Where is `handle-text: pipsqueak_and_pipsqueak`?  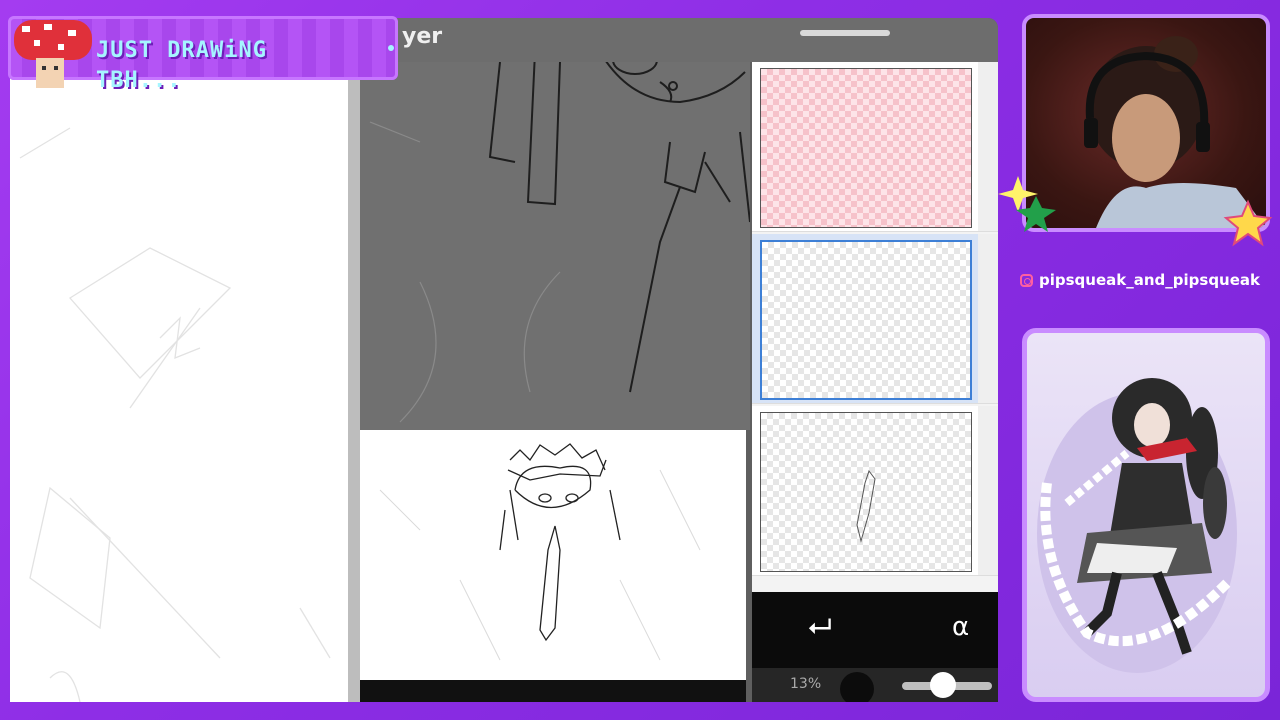 handle-text: pipsqueak_and_pipsqueak is located at coordinates (1150, 280).